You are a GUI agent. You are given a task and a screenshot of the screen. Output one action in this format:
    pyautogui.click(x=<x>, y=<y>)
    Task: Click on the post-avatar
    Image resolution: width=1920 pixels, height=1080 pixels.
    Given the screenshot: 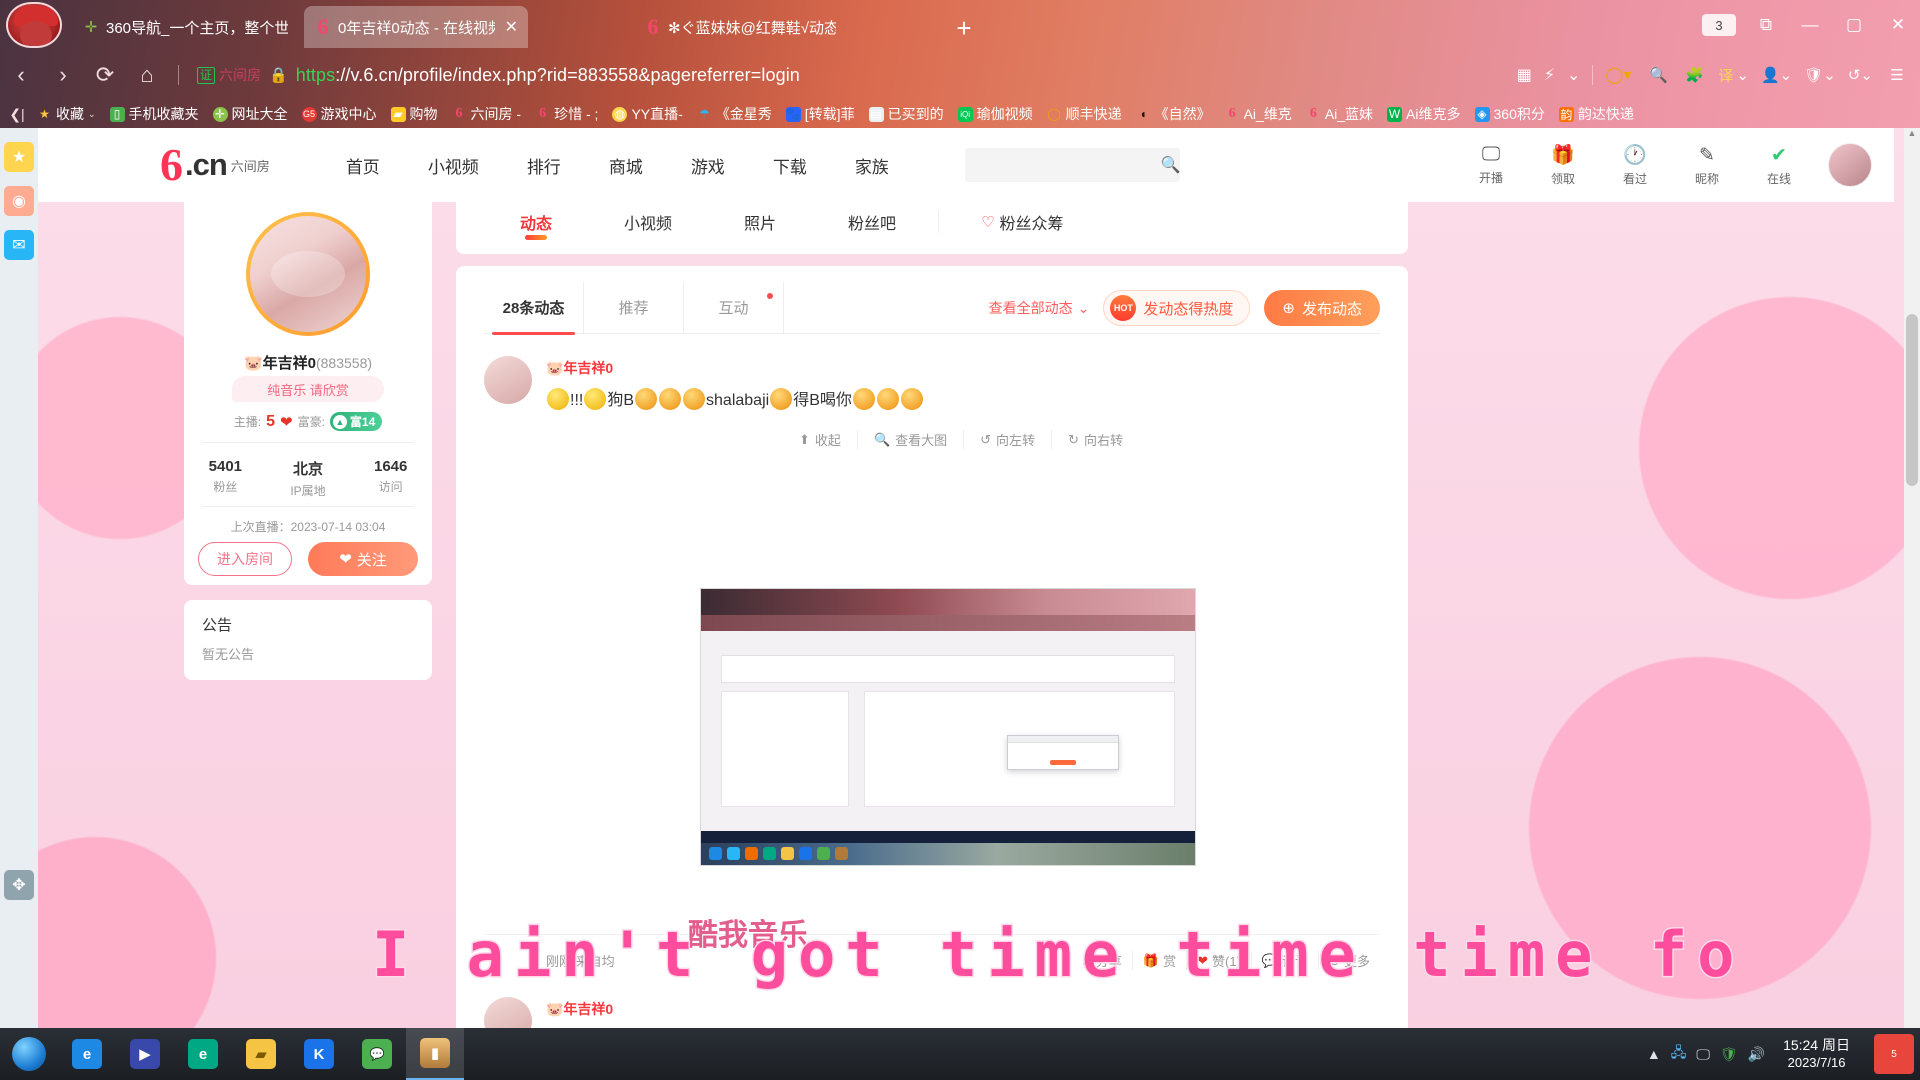 What is the action you would take?
    pyautogui.click(x=508, y=380)
    